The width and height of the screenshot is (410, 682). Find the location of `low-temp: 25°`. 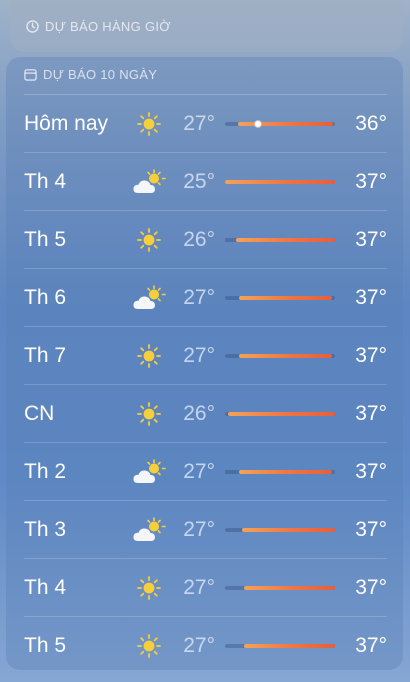

low-temp: 25° is located at coordinates (199, 181).